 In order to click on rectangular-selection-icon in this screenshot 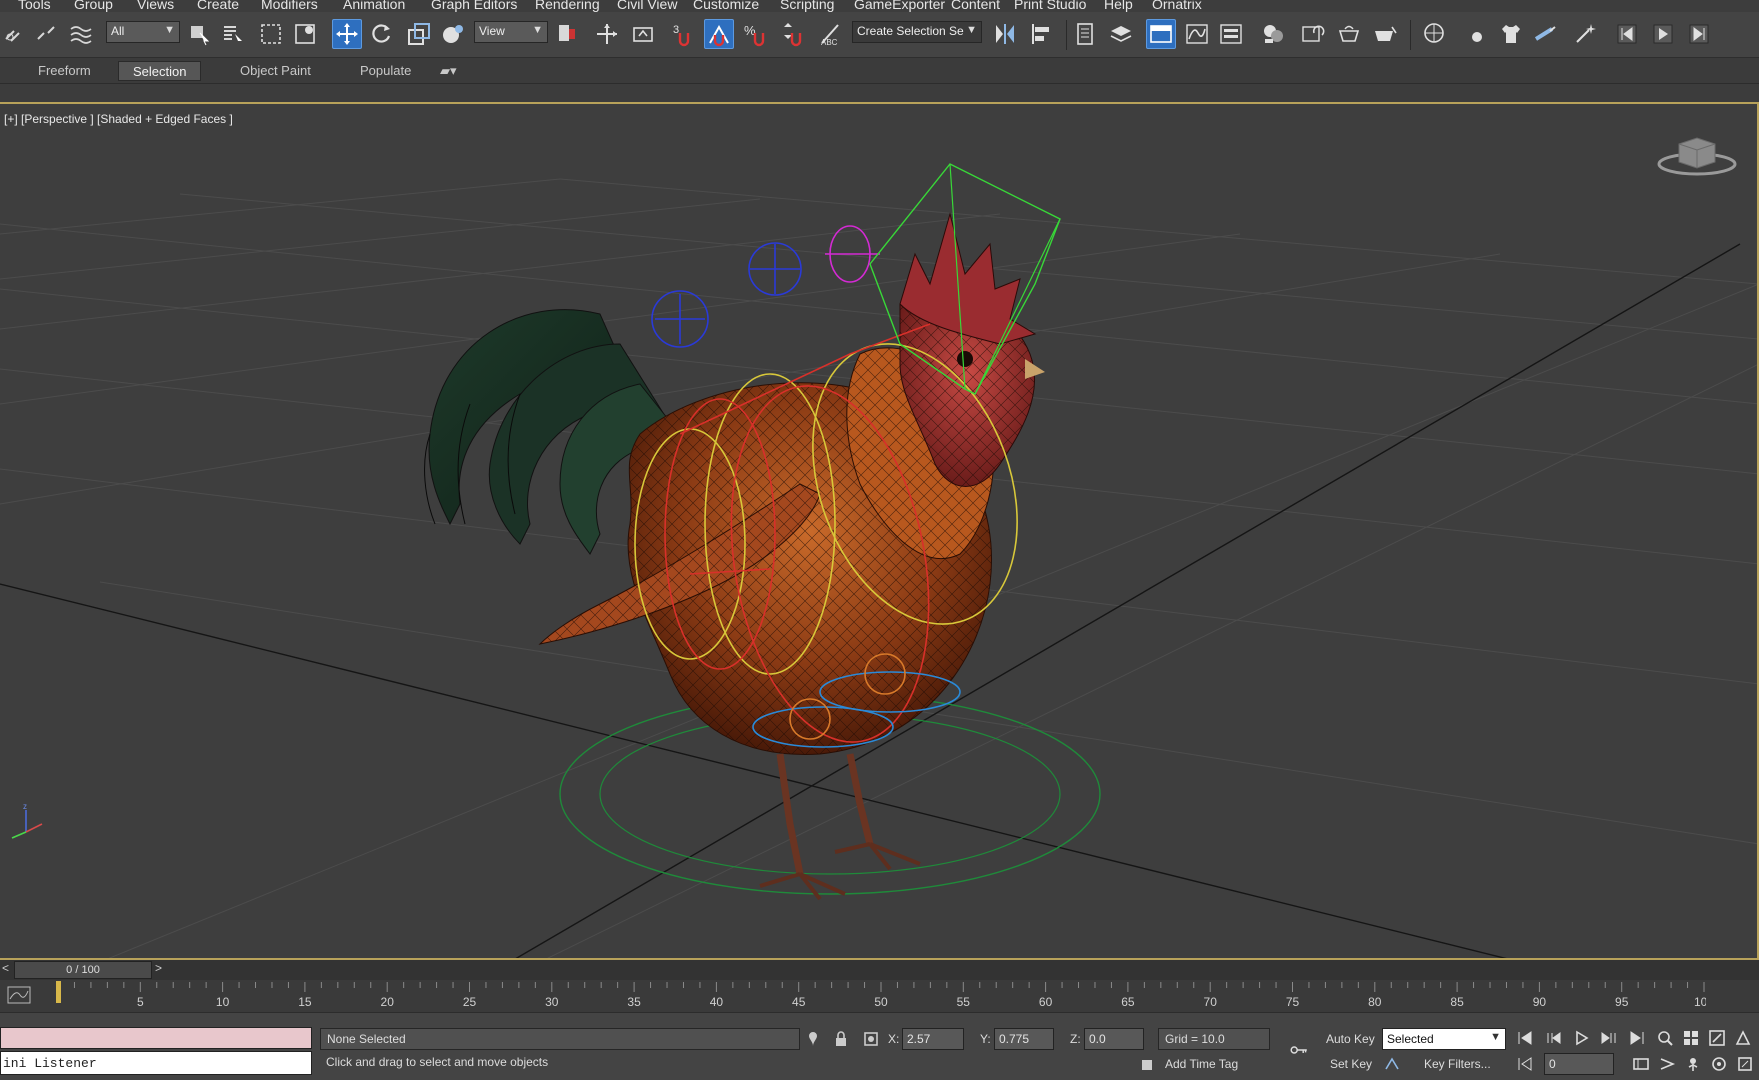, I will do `click(271, 34)`.